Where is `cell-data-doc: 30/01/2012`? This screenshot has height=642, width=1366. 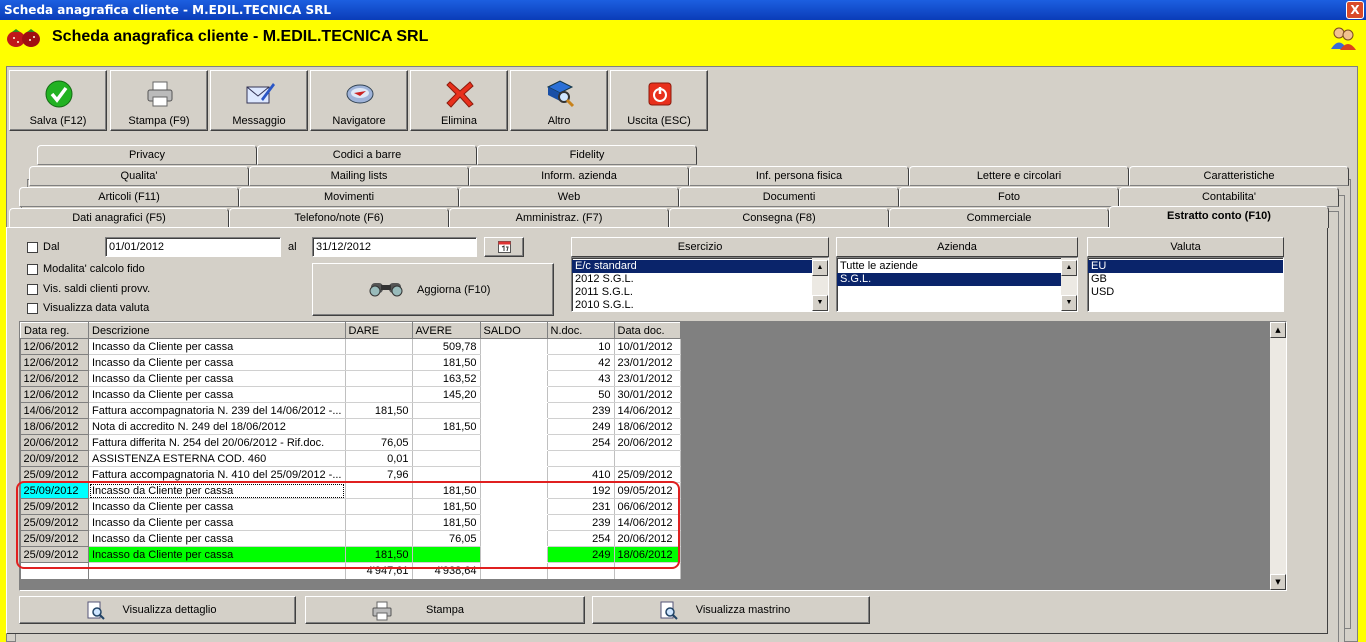
cell-data-doc: 30/01/2012 is located at coordinates (647, 394).